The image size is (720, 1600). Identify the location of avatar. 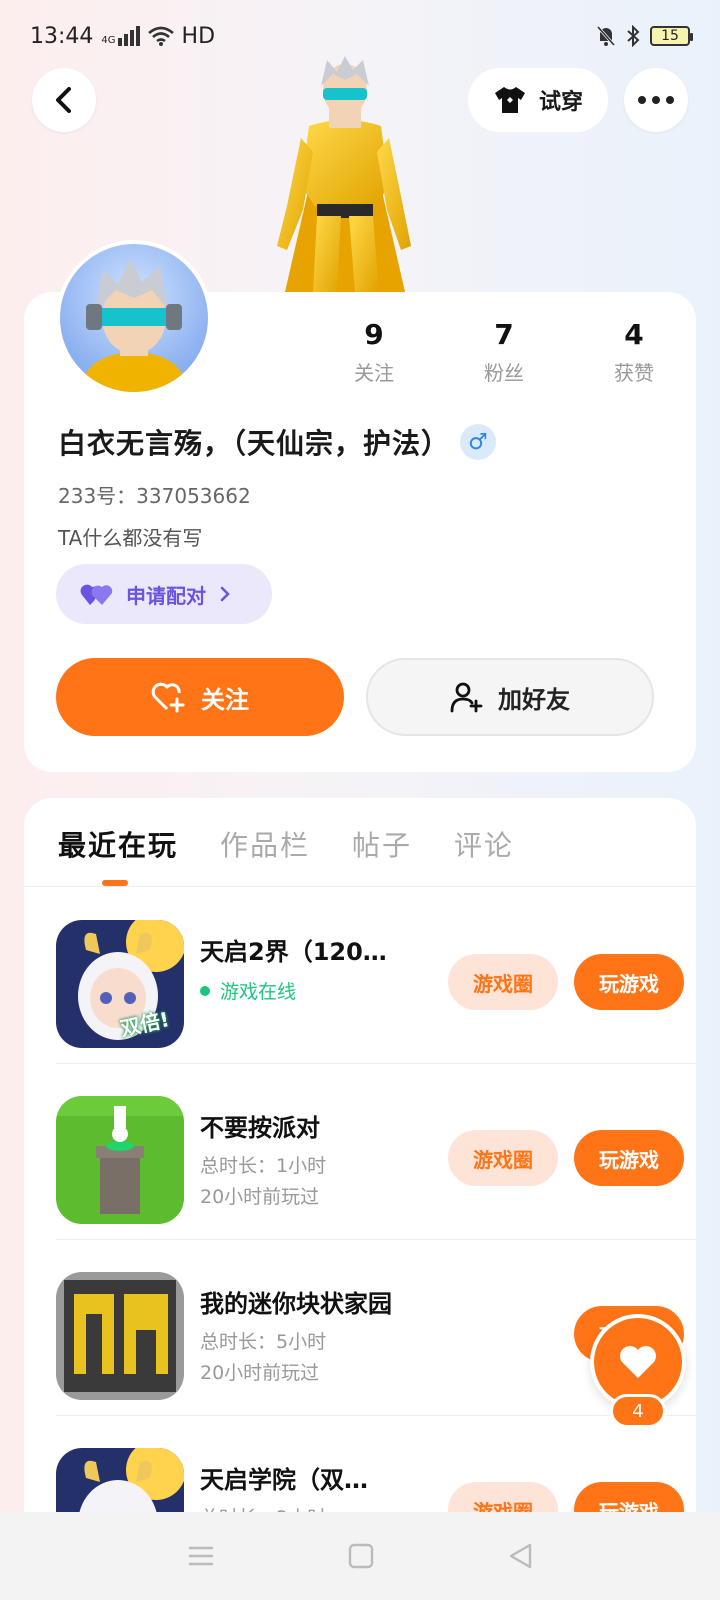
(134, 318).